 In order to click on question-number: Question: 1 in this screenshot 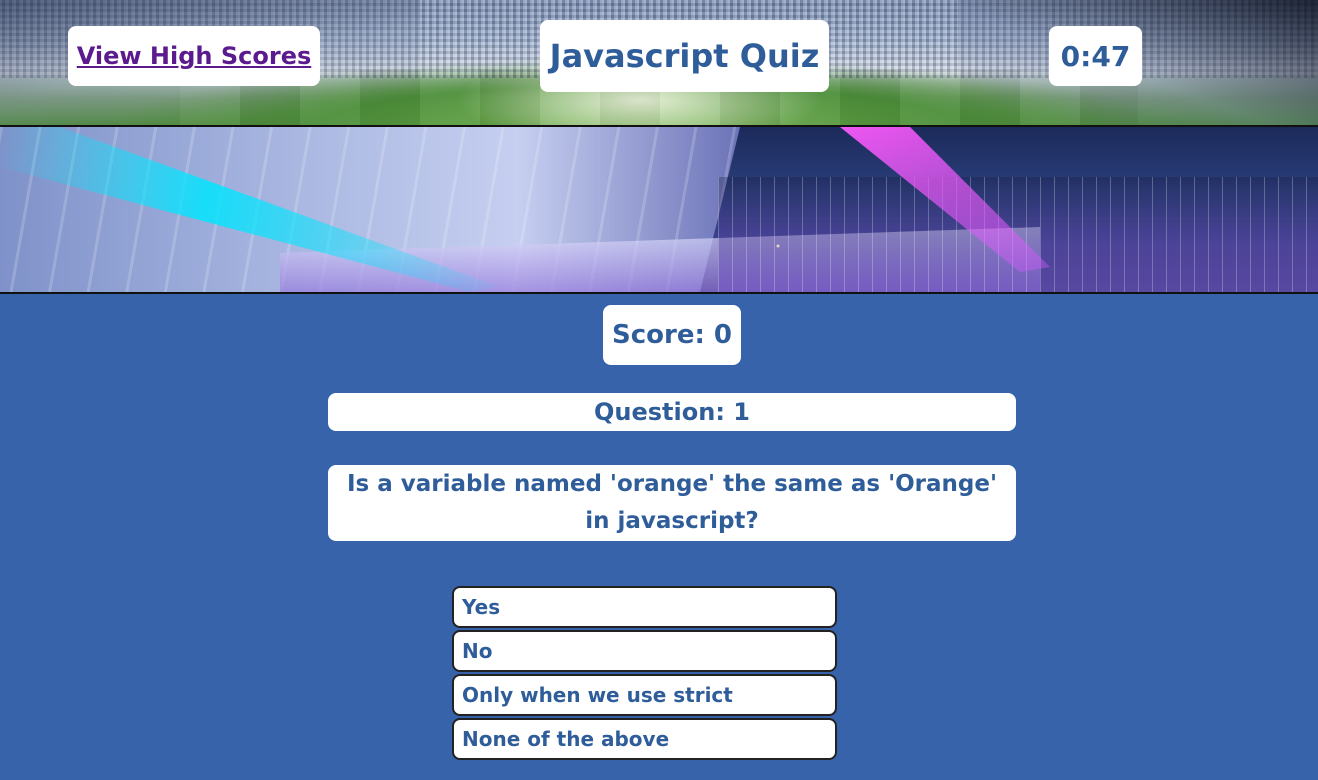, I will do `click(672, 412)`.